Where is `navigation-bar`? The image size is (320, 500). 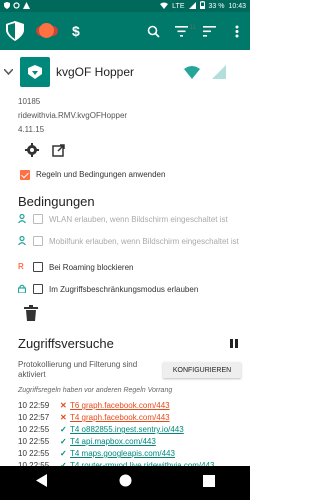 navigation-bar is located at coordinates (125, 483).